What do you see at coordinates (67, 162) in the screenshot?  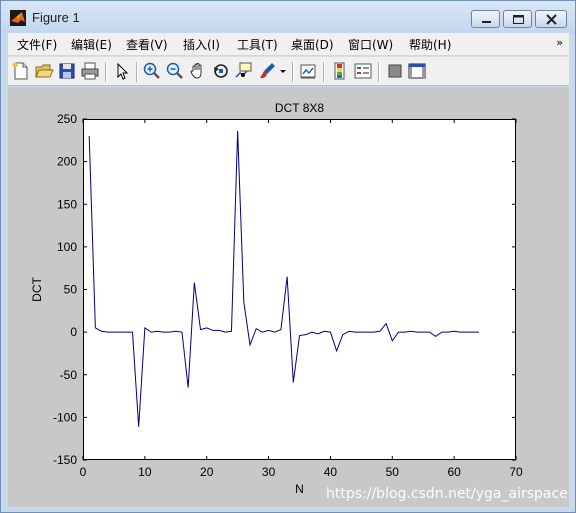 I see `y-tick-label: 200` at bounding box center [67, 162].